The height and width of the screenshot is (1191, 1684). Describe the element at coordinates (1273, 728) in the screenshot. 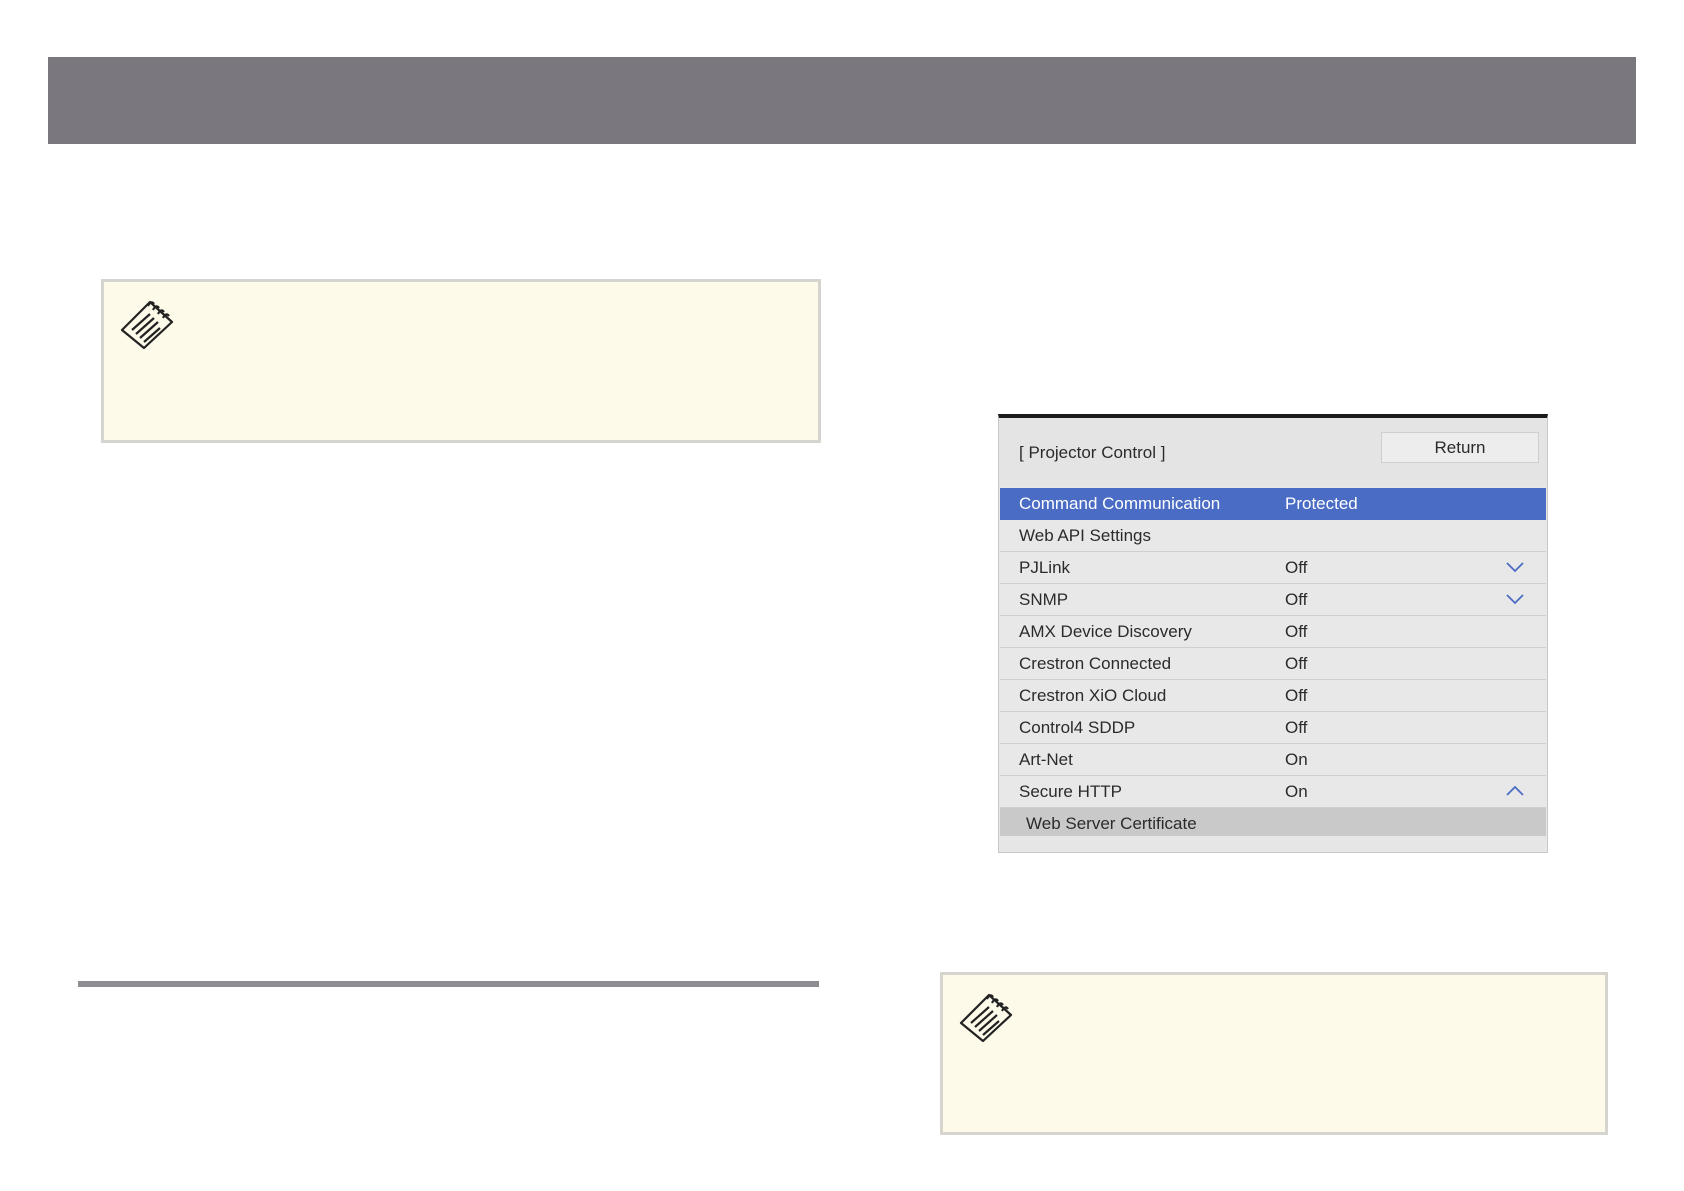

I see `menu-row-control4-sddp: Control4 SDDP Off` at that location.